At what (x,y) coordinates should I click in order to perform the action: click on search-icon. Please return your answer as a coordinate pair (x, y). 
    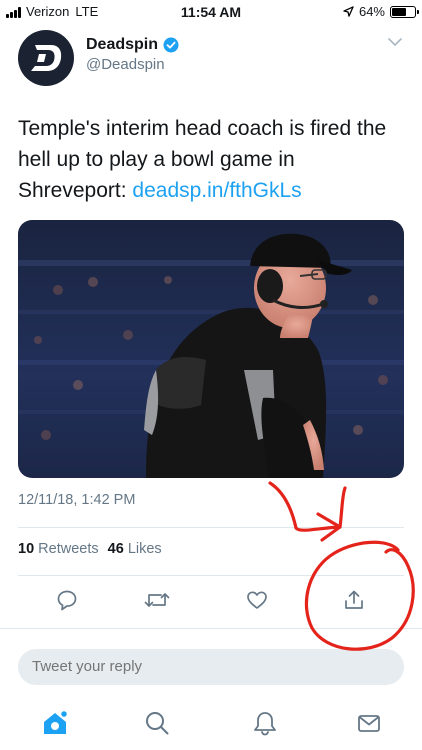
    Looking at the image, I should click on (157, 723).